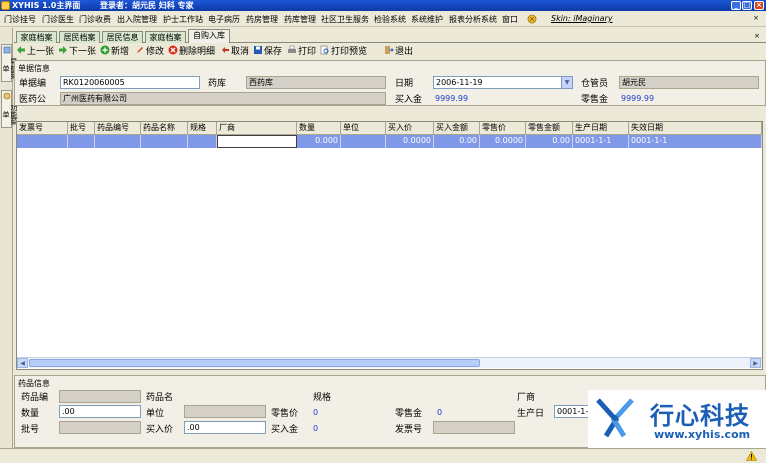 The image size is (766, 463). Describe the element at coordinates (409, 100) in the screenshot. I see `purchase-total-label: 买入金` at that location.